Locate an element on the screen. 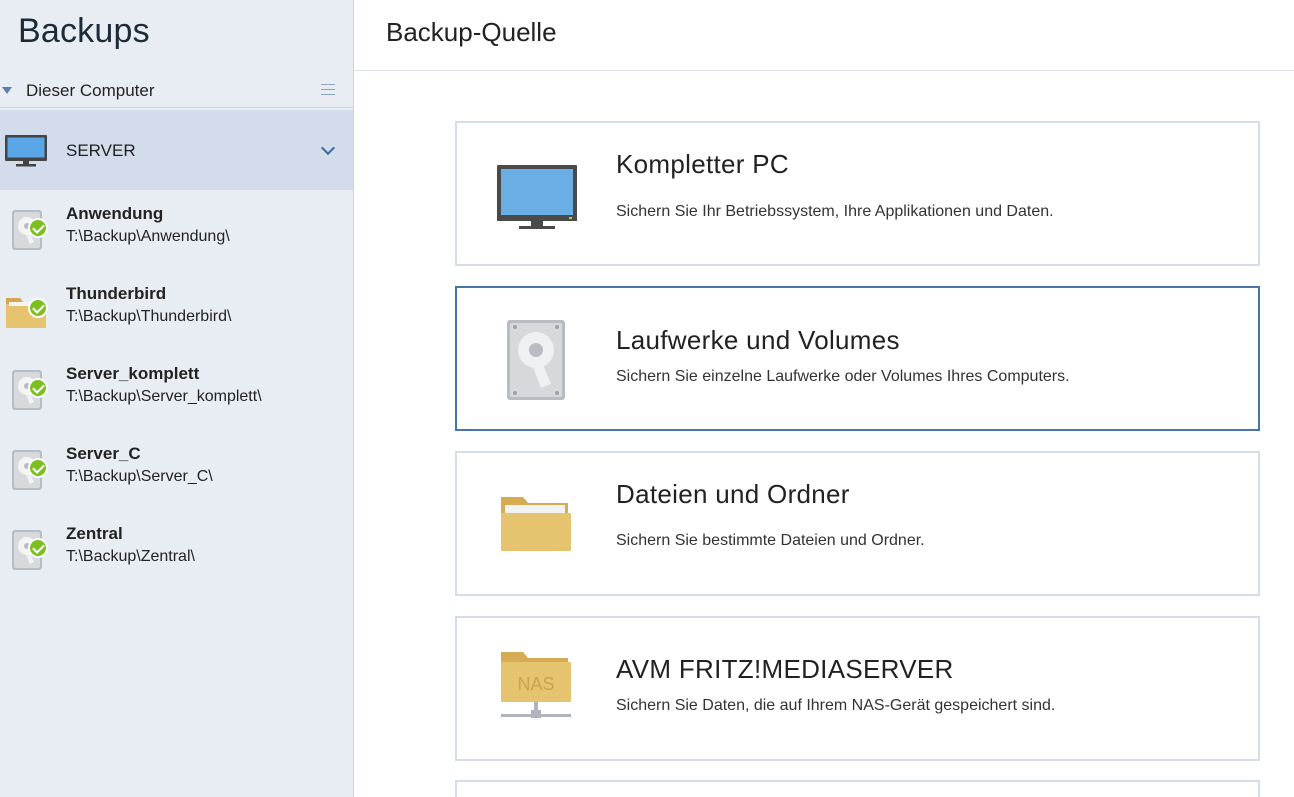 The width and height of the screenshot is (1294, 797). backup-name: Server_C is located at coordinates (103, 453).